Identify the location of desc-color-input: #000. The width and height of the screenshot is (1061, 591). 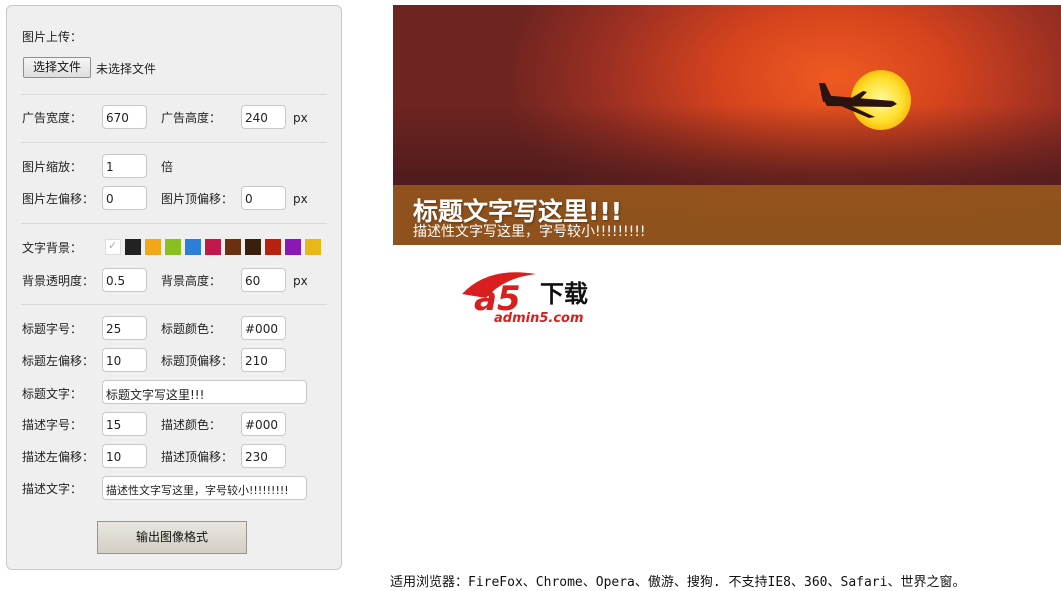
(263, 424).